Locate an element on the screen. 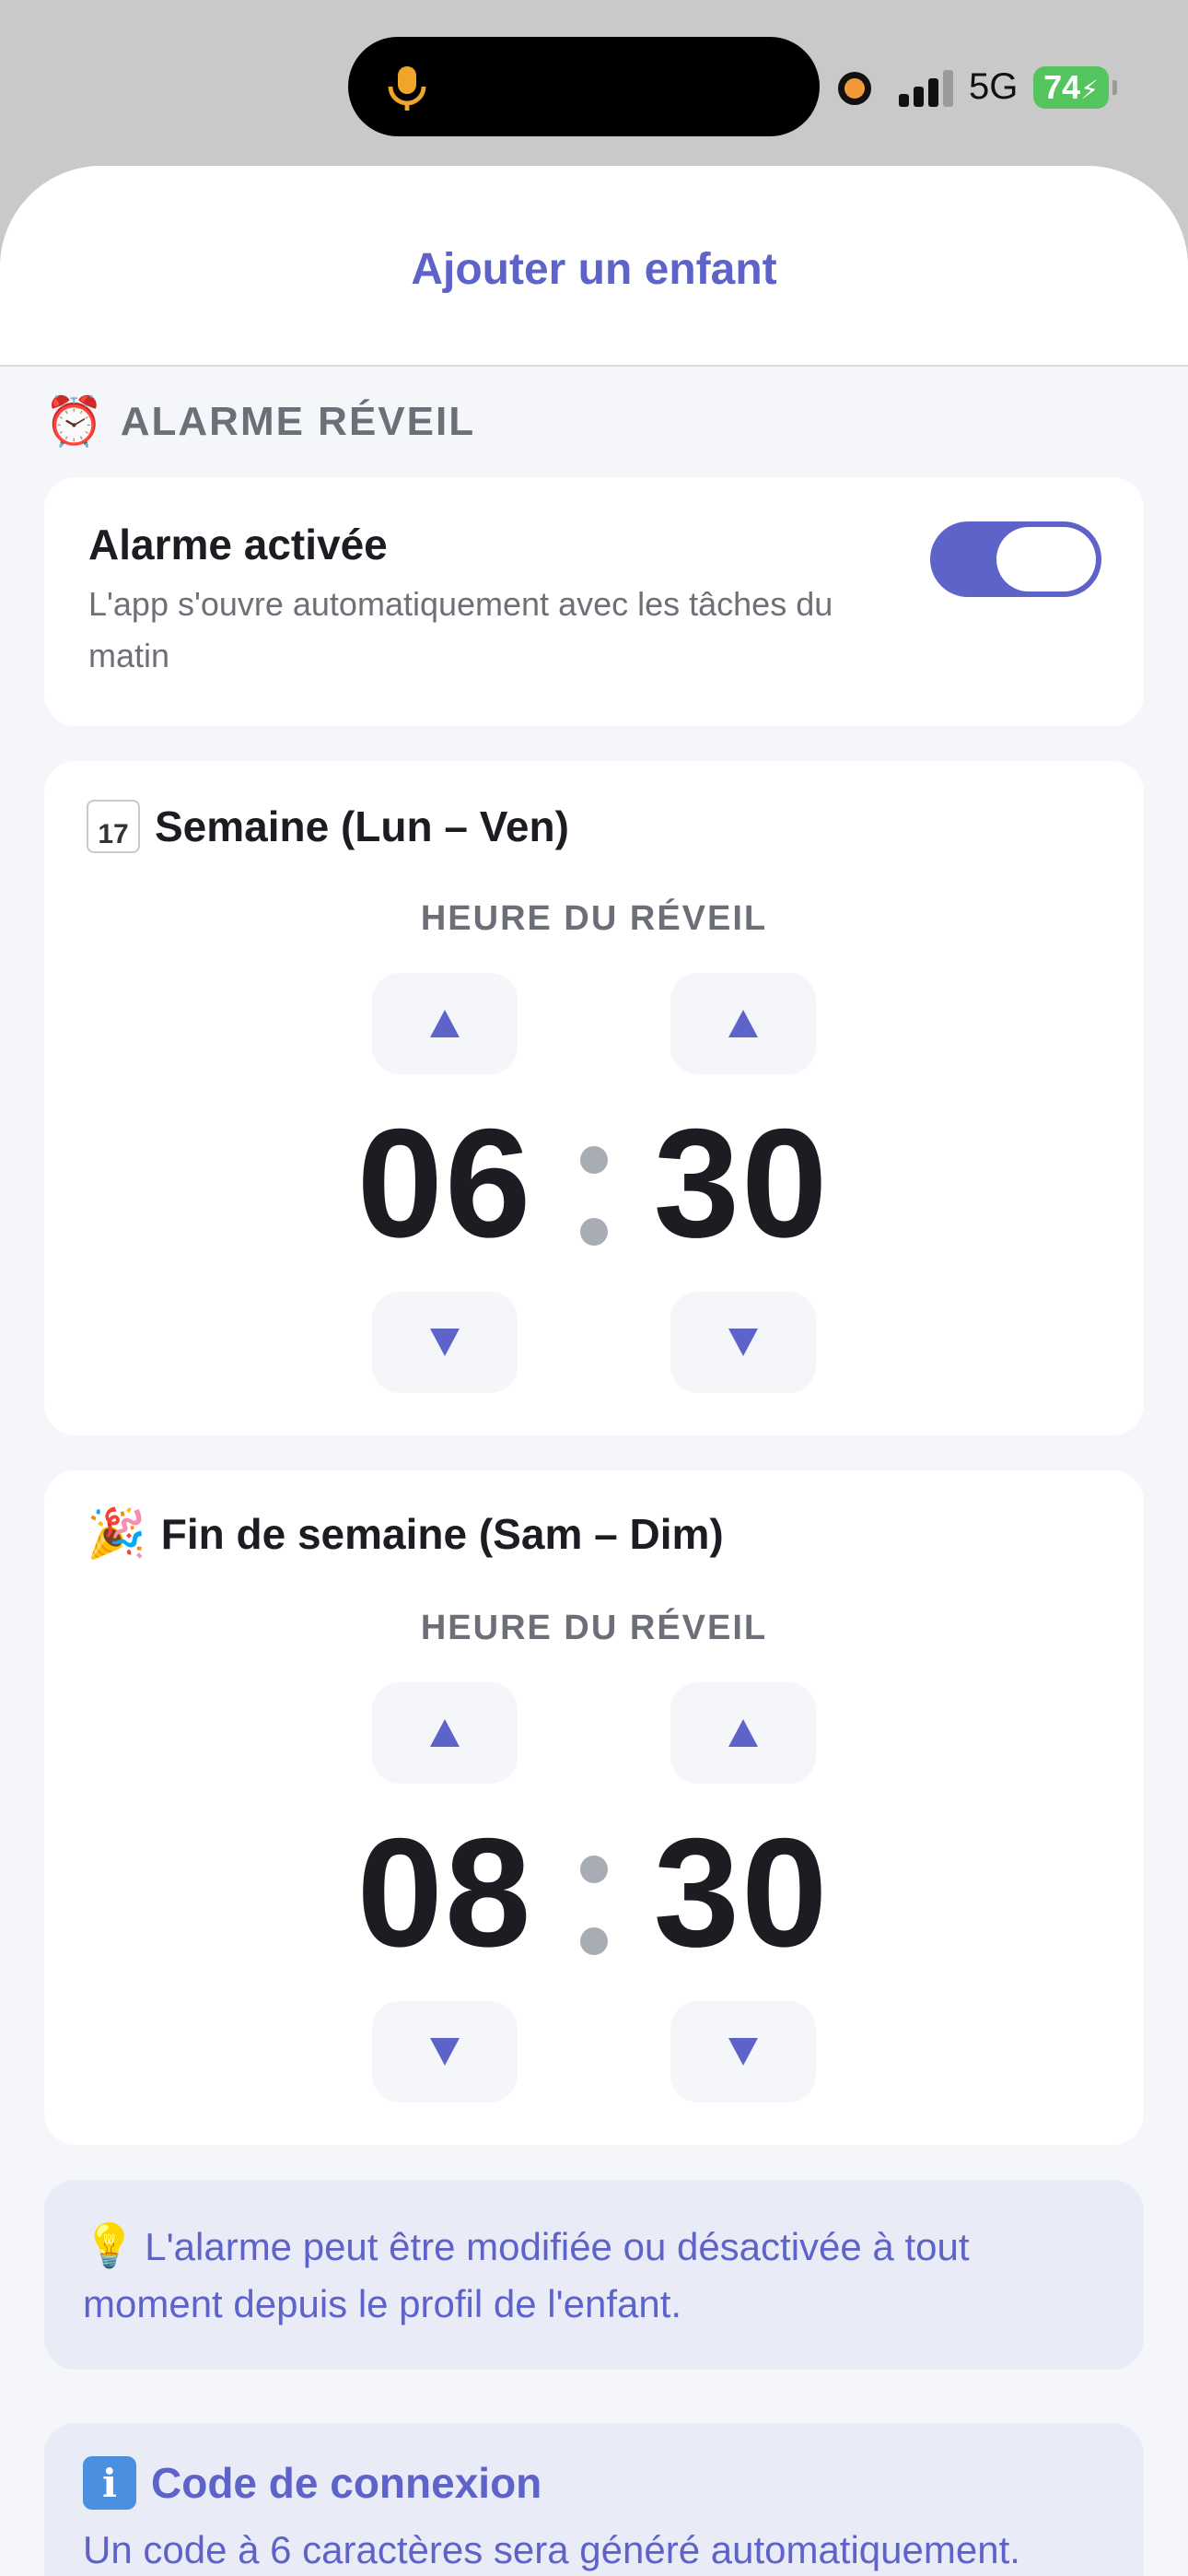 The width and height of the screenshot is (1188, 2576). weekday-title: Semaine (Lun – Ven) is located at coordinates (362, 826).